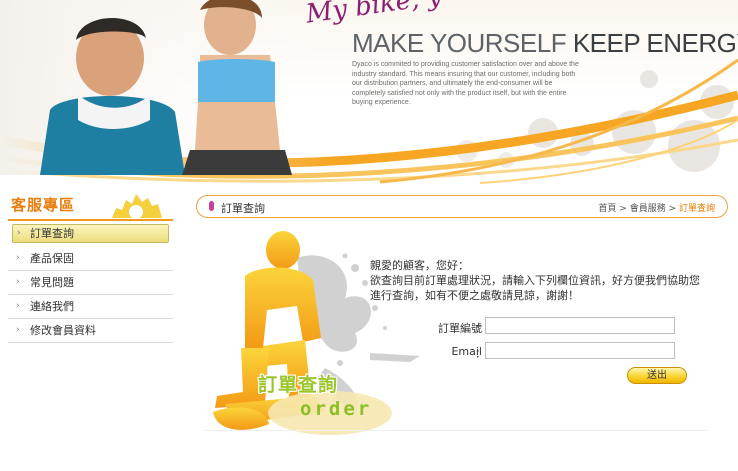 This screenshot has width=738, height=471. I want to click on section-title: 訂單查詢, so click(243, 208).